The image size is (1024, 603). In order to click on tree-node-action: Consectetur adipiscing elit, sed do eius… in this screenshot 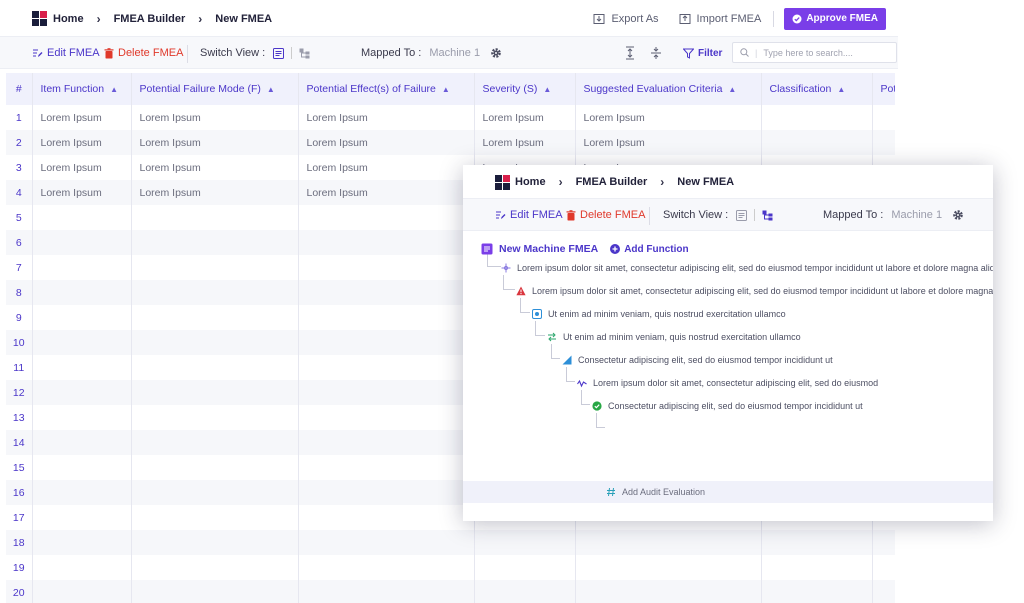, I will do `click(727, 406)`.